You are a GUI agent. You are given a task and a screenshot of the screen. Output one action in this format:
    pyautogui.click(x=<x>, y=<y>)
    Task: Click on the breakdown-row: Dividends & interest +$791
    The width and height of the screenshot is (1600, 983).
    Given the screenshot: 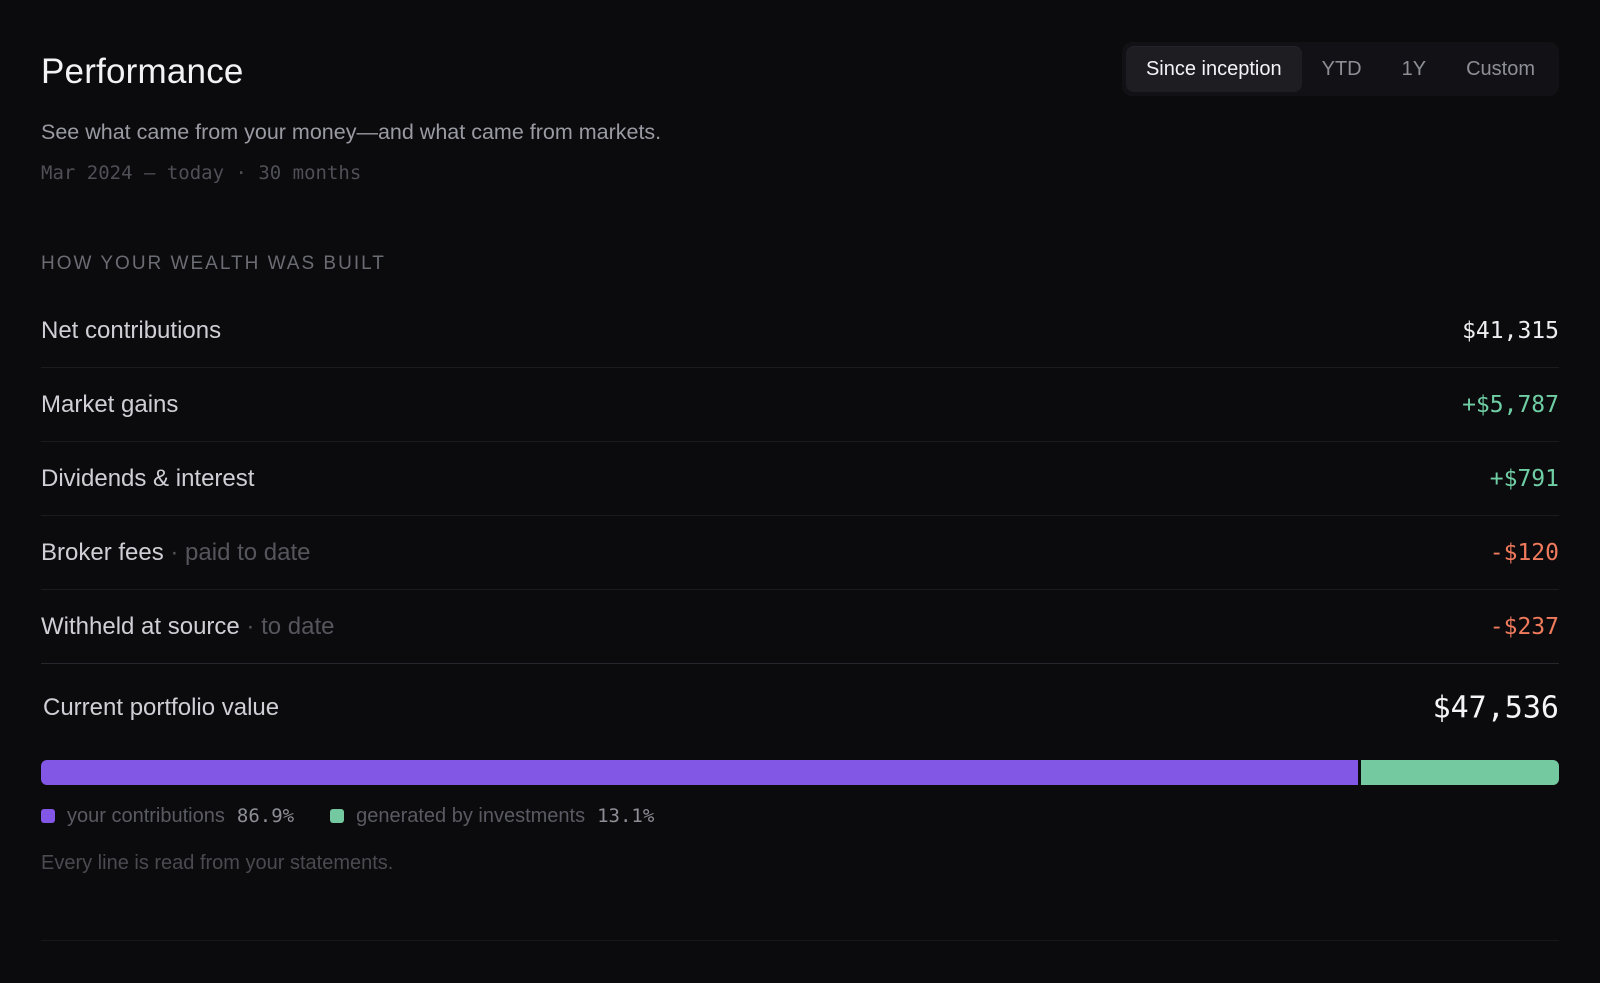 What is the action you would take?
    pyautogui.click(x=800, y=479)
    